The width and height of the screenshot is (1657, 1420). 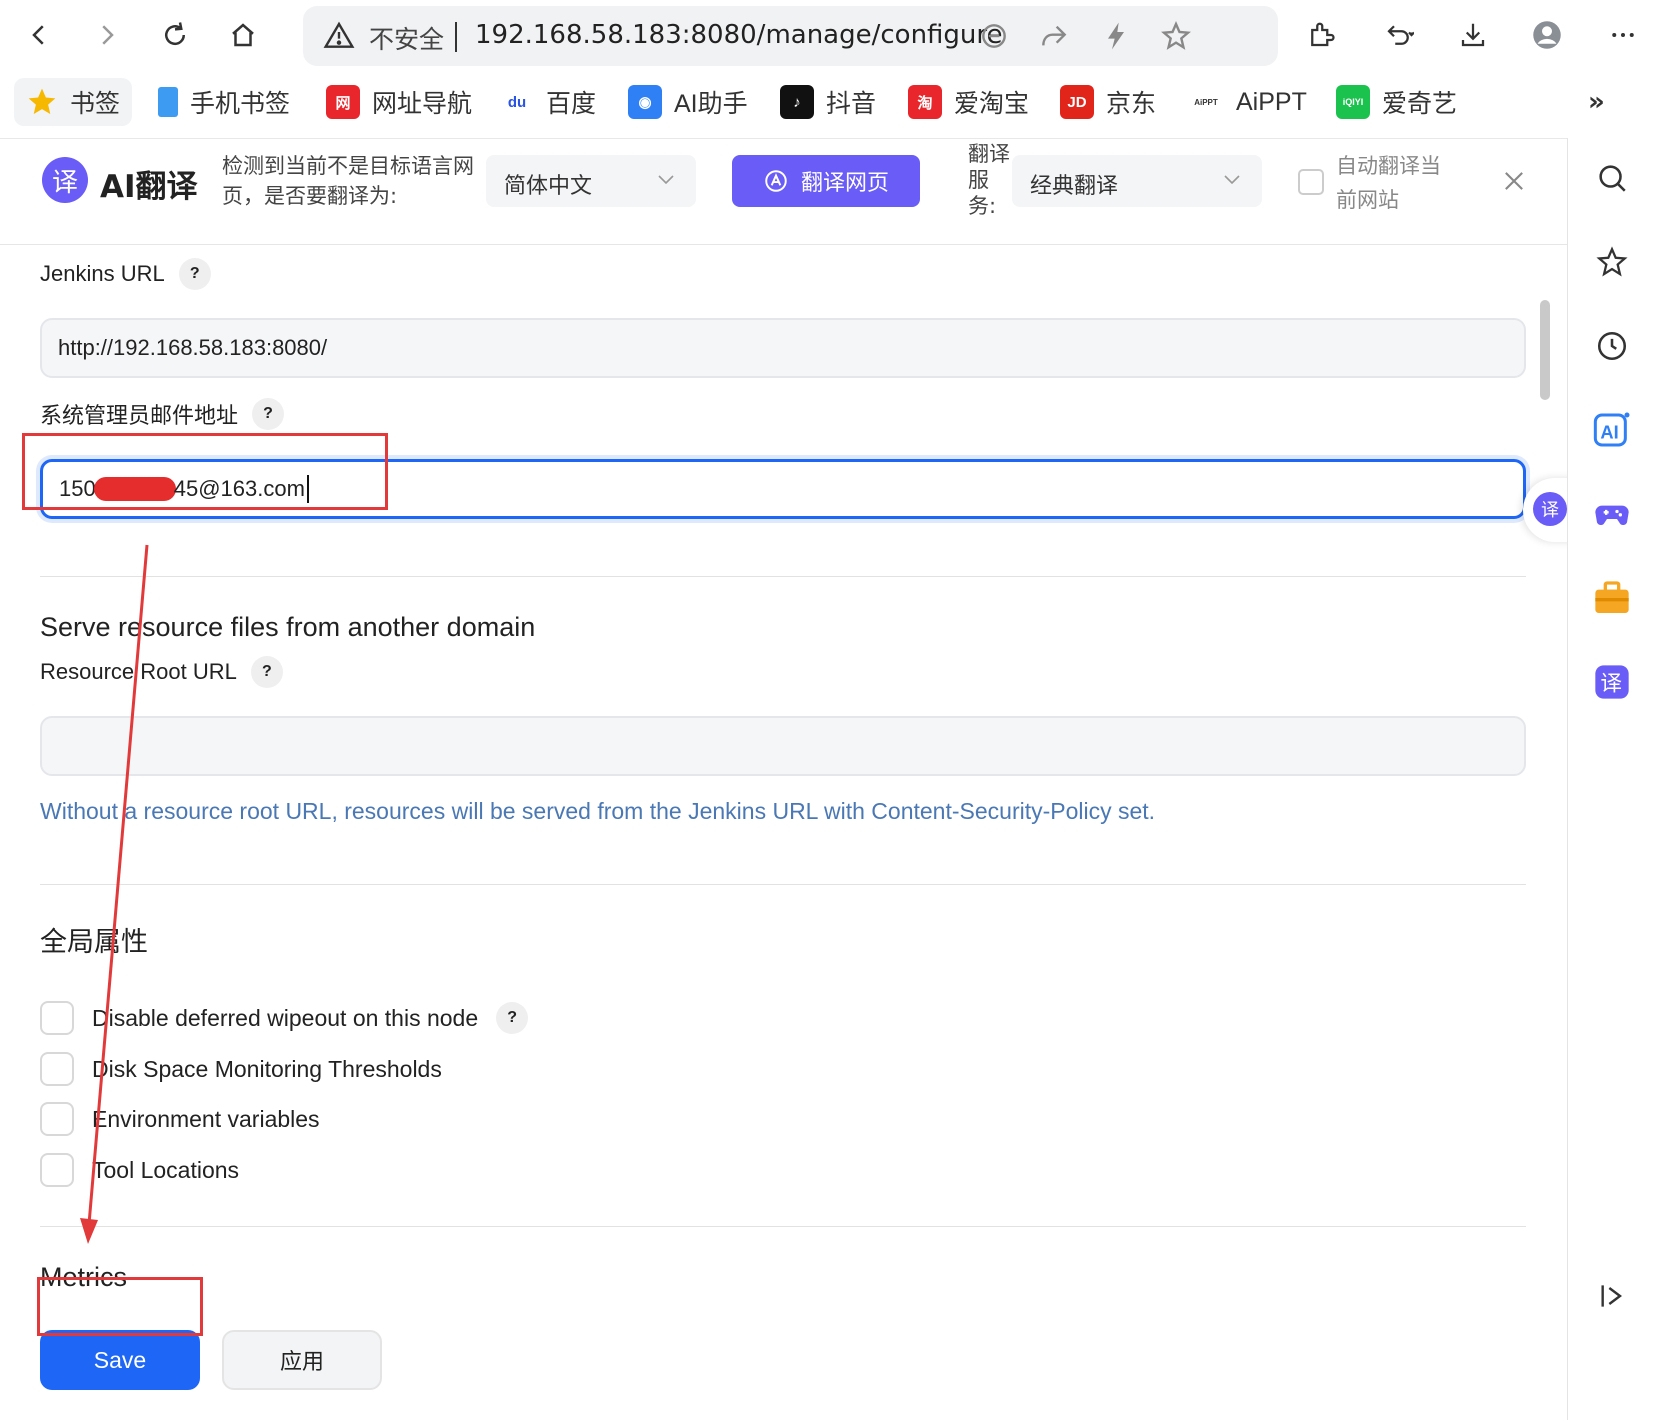 What do you see at coordinates (783, 746) in the screenshot?
I see `resource-root-url-input` at bounding box center [783, 746].